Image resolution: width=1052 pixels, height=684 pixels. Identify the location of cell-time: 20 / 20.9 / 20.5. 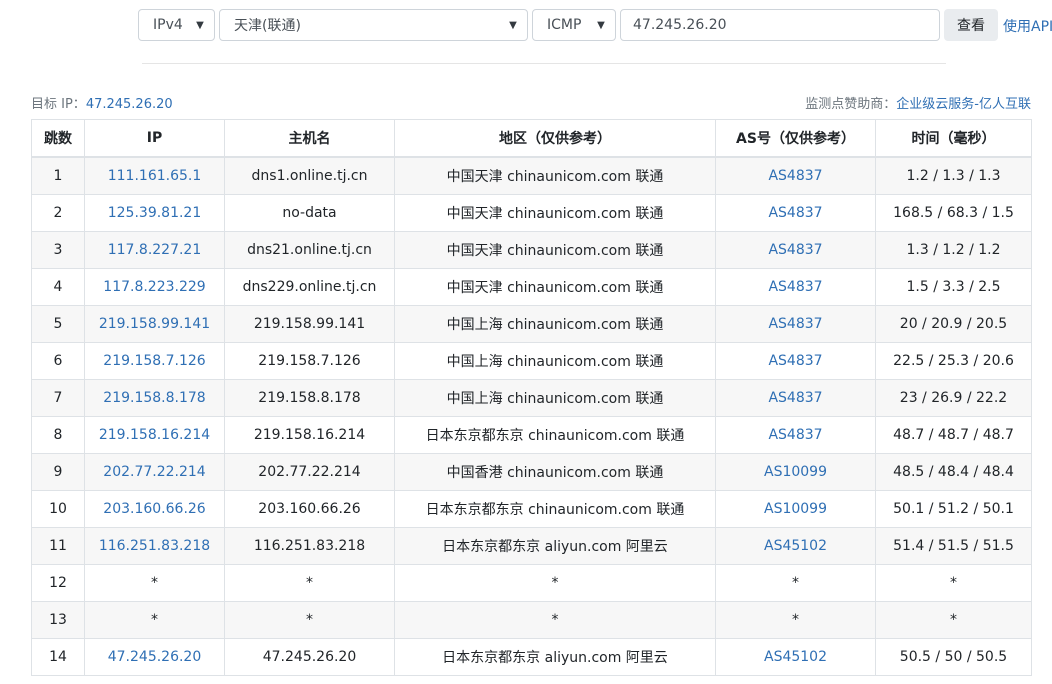
(953, 324).